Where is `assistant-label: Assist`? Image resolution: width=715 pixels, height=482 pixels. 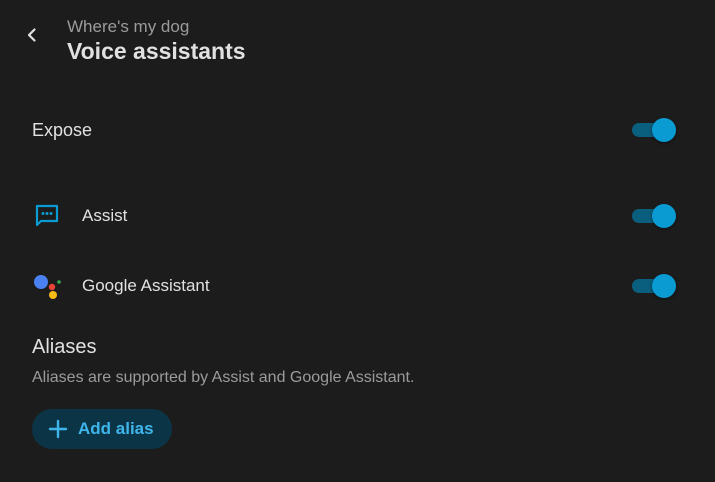 assistant-label: Assist is located at coordinates (105, 215).